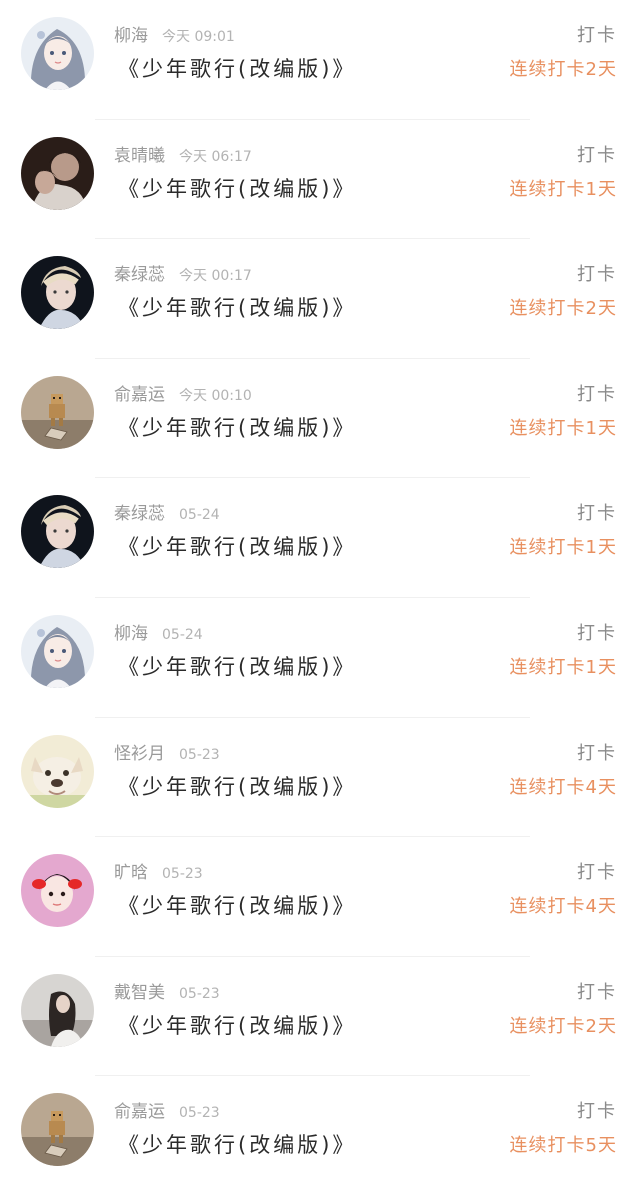  I want to click on user-meta: 袁晴曦 今天 06:17, so click(183, 156).